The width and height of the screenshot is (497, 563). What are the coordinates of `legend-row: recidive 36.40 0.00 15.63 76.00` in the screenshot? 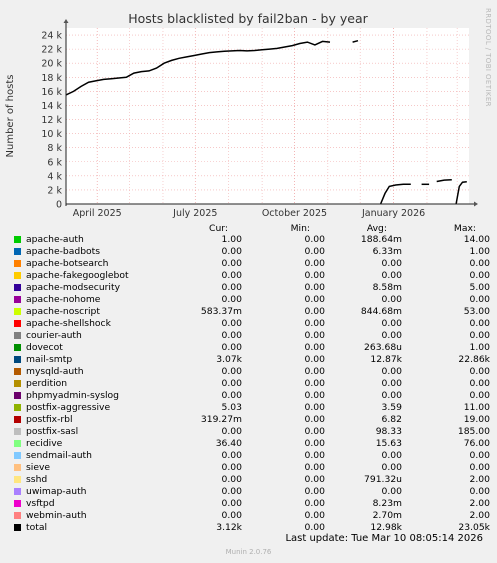 It's located at (254, 444).